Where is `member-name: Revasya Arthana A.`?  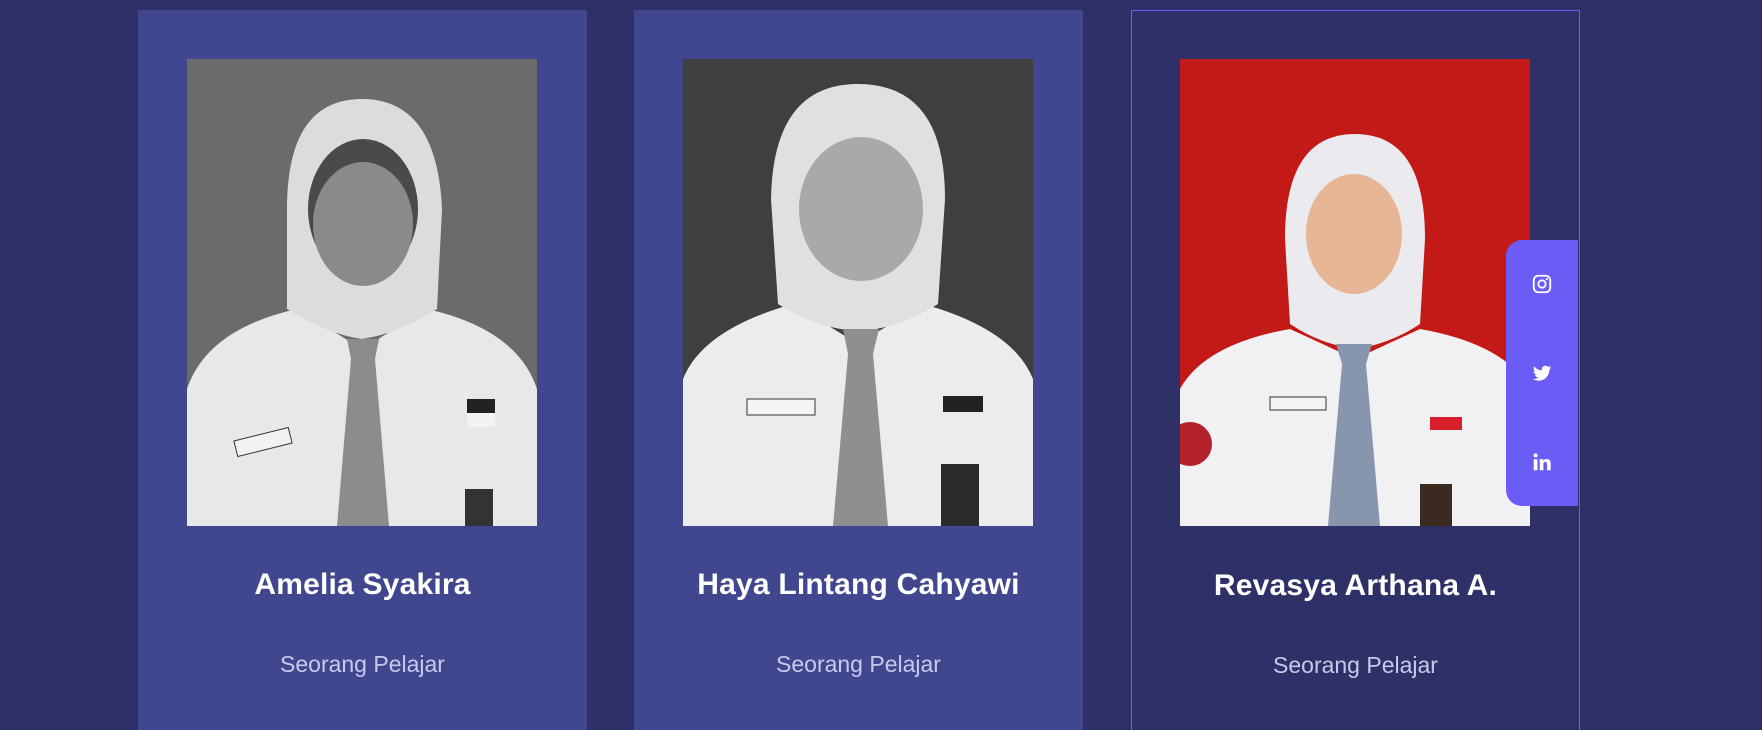 member-name: Revasya Arthana A. is located at coordinates (1355, 585).